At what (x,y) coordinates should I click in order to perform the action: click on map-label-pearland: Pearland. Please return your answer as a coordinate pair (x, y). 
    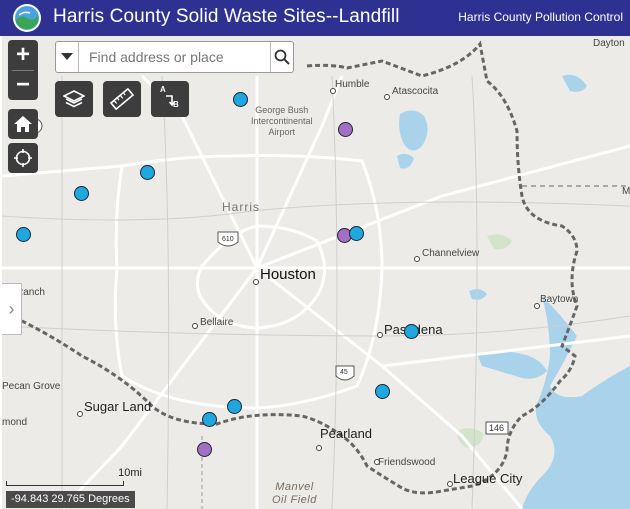
    Looking at the image, I should click on (346, 433).